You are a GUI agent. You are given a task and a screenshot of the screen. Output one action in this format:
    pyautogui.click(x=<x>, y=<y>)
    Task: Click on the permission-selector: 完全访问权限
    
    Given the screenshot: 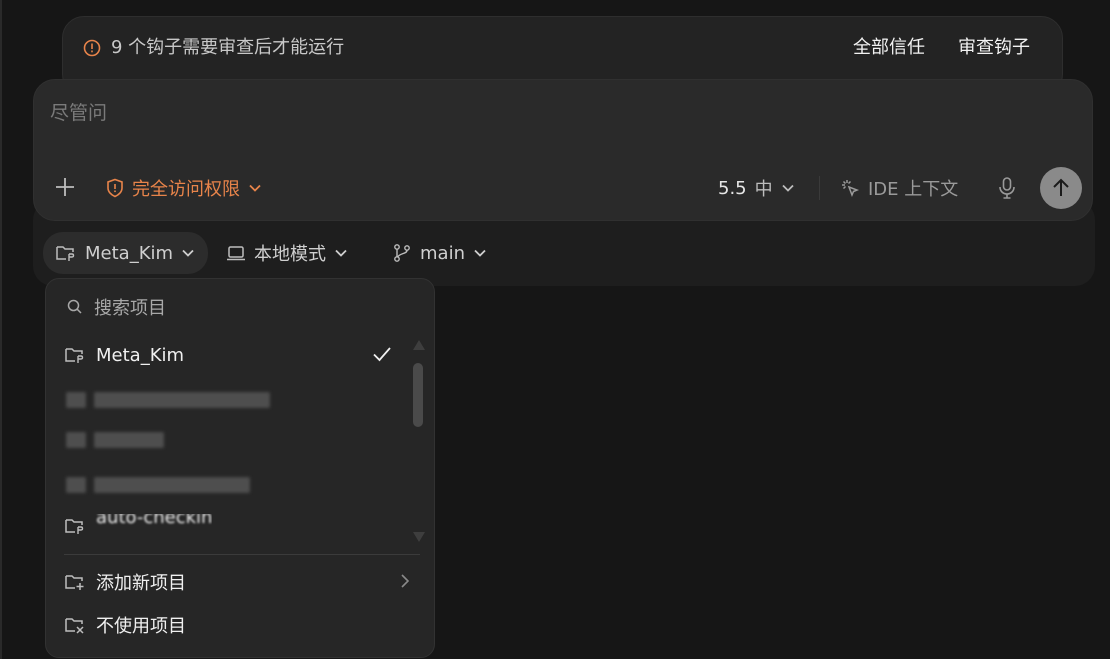 What is the action you would take?
    pyautogui.click(x=184, y=188)
    